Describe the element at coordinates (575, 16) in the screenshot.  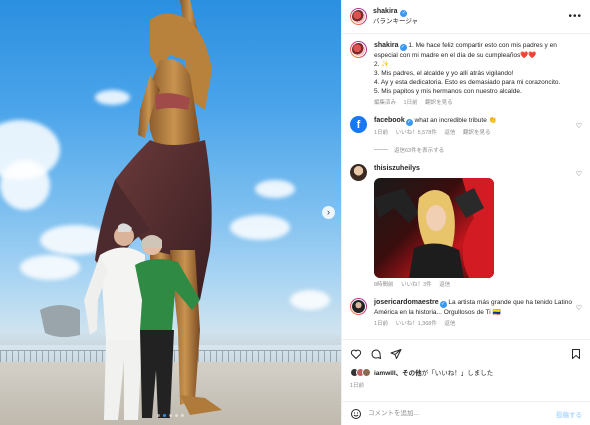
I see `more-options-icon: •••` at that location.